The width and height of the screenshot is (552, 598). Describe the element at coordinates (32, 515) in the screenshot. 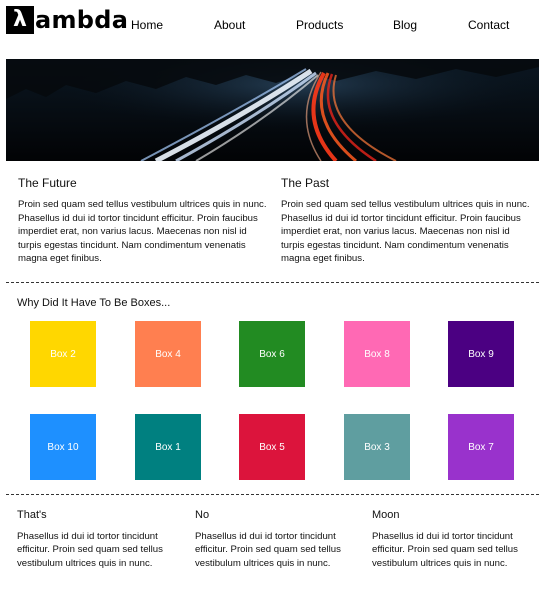

I see `column-title: That's` at that location.